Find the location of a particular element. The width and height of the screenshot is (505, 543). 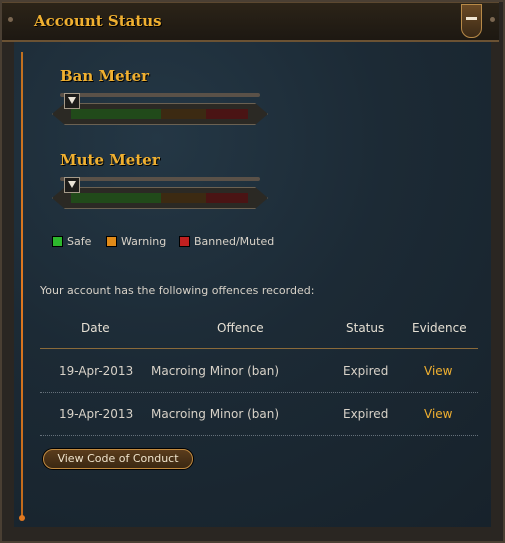

ban-meter is located at coordinates (160, 110).